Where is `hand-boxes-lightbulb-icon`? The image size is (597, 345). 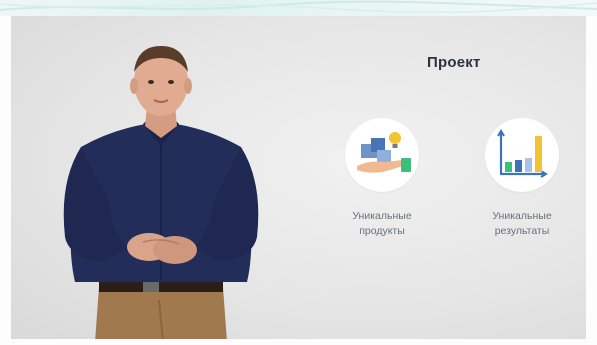 hand-boxes-lightbulb-icon is located at coordinates (384, 152).